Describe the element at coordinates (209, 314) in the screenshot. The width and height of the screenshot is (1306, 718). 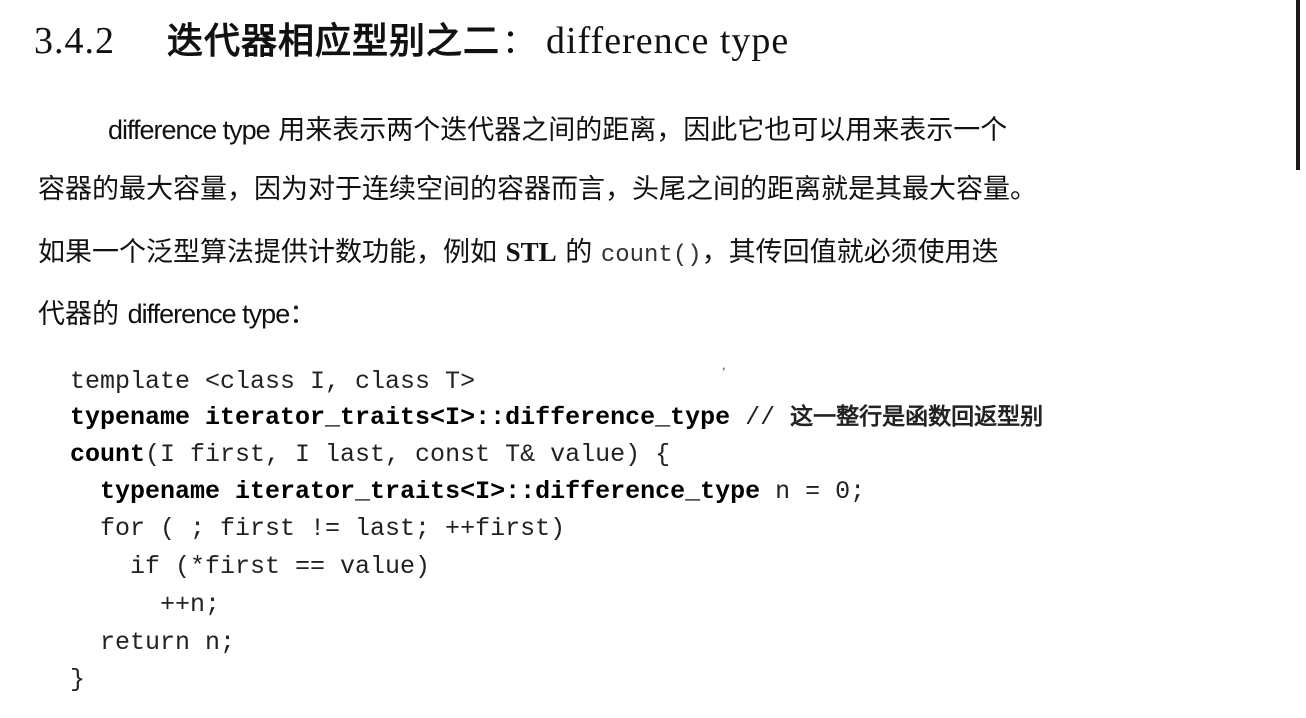
I see `term-difference-type-2: difference type` at that location.